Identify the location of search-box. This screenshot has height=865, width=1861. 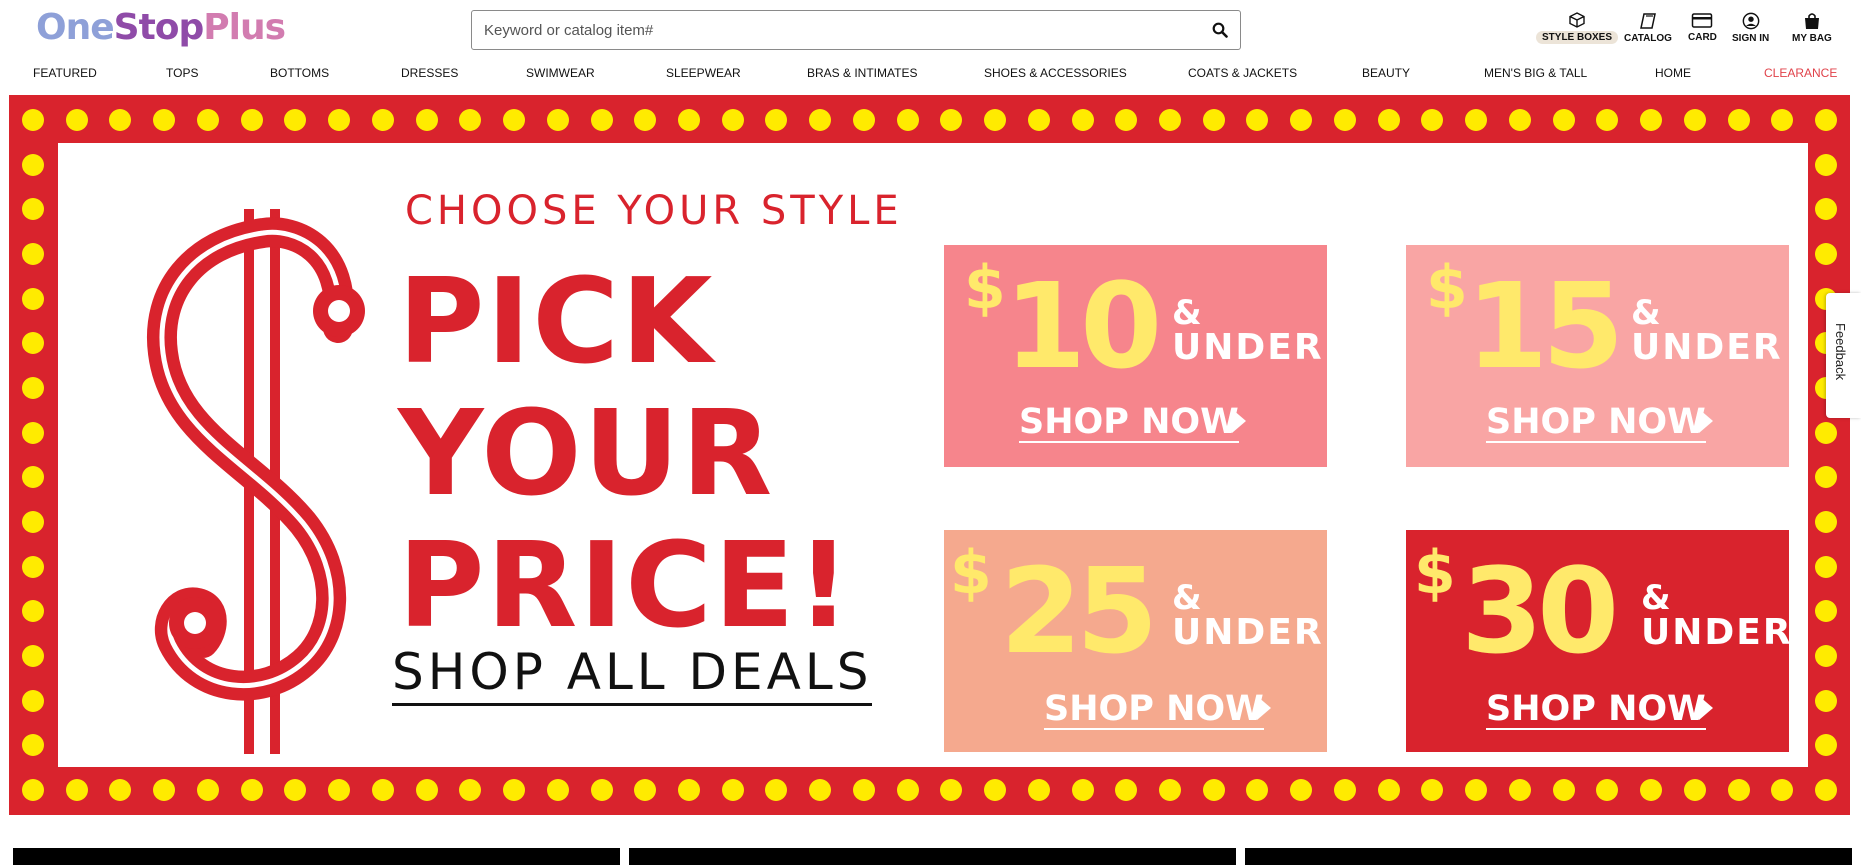
(856, 30).